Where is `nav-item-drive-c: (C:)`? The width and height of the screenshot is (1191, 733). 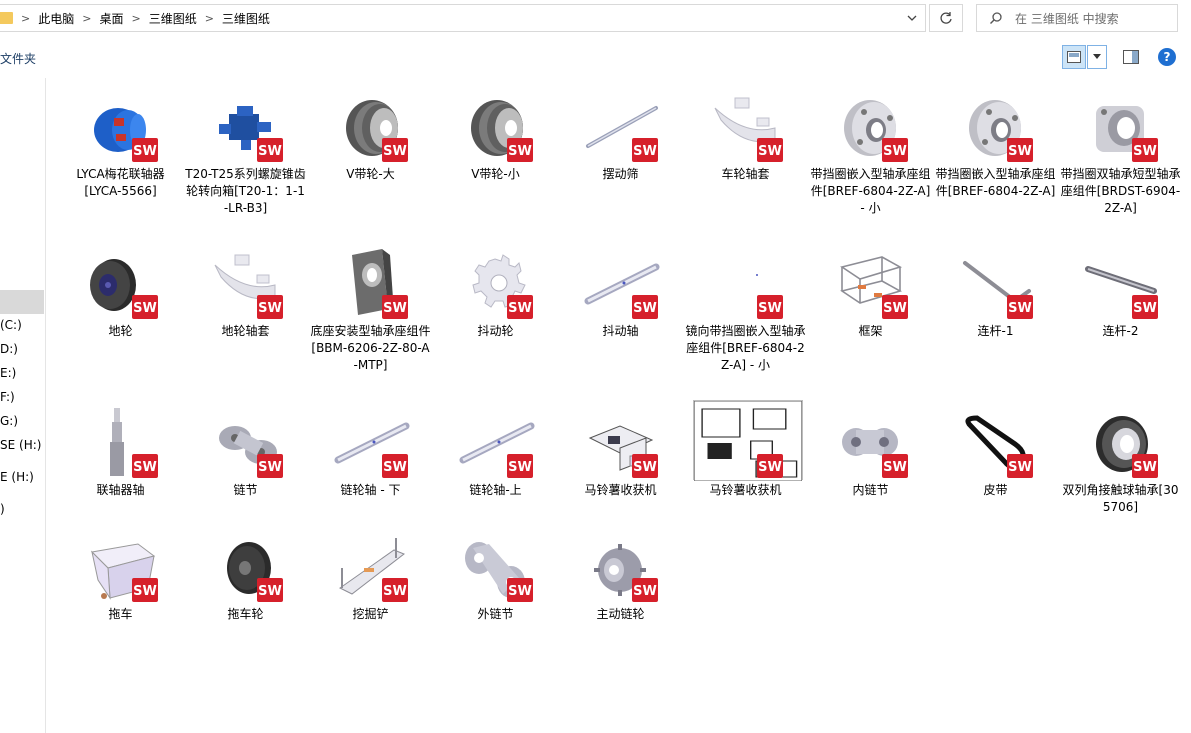
nav-item-drive-c: (C:) is located at coordinates (11, 325).